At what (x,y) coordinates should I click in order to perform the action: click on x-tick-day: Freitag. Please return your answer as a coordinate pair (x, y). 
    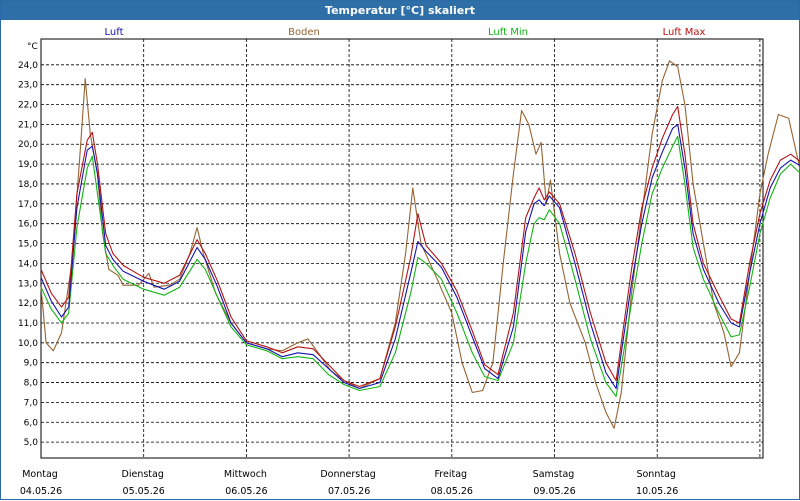
    Looking at the image, I should click on (451, 474).